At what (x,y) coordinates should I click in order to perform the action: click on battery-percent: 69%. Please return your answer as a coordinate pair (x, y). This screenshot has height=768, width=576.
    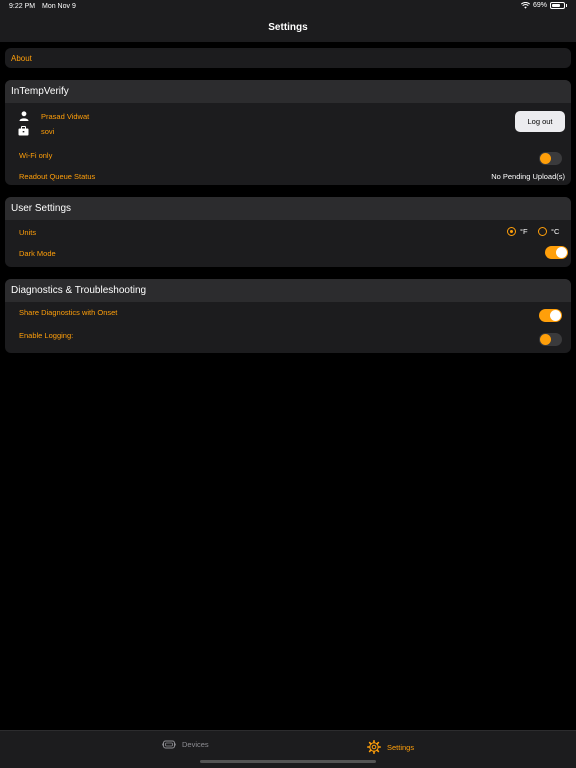
    Looking at the image, I should click on (539, 5).